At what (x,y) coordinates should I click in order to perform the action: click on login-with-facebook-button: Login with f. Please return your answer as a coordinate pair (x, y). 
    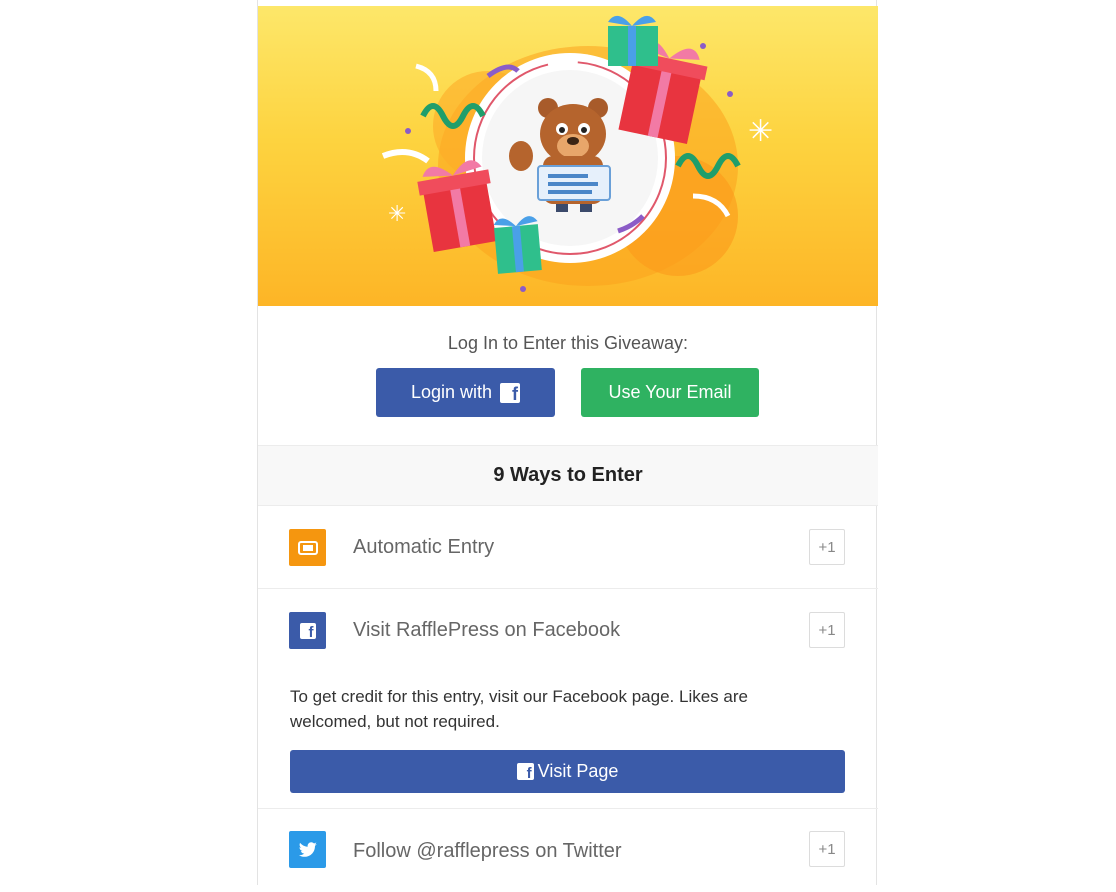
    Looking at the image, I should click on (465, 392).